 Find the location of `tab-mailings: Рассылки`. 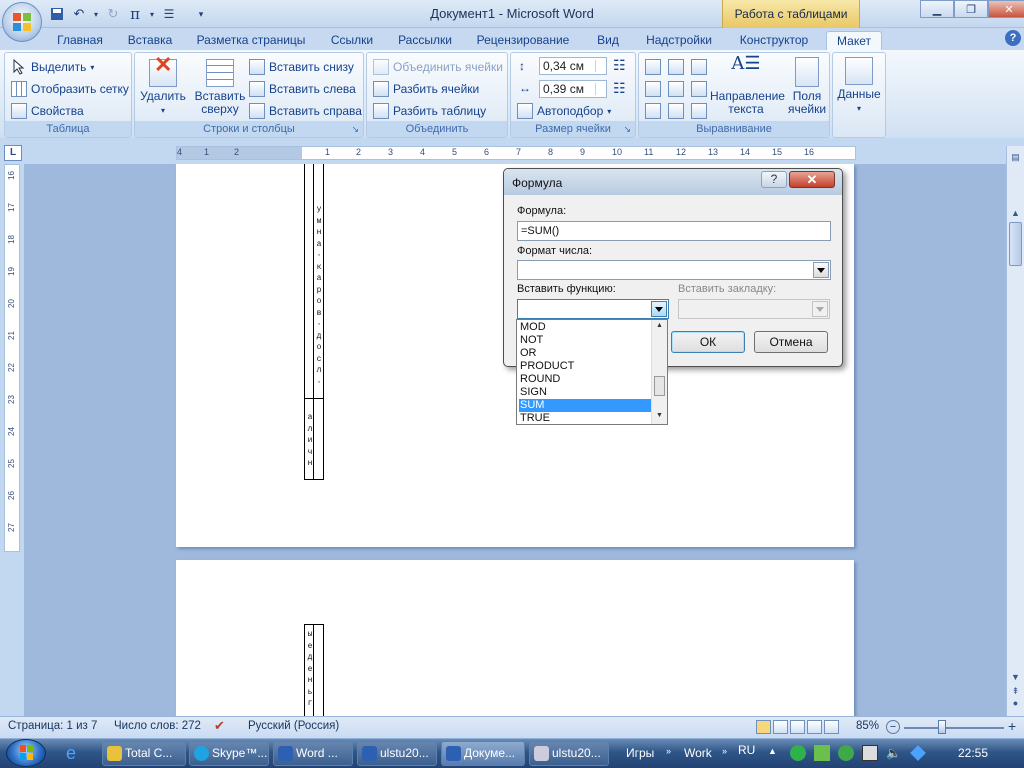

tab-mailings: Рассылки is located at coordinates (425, 40).